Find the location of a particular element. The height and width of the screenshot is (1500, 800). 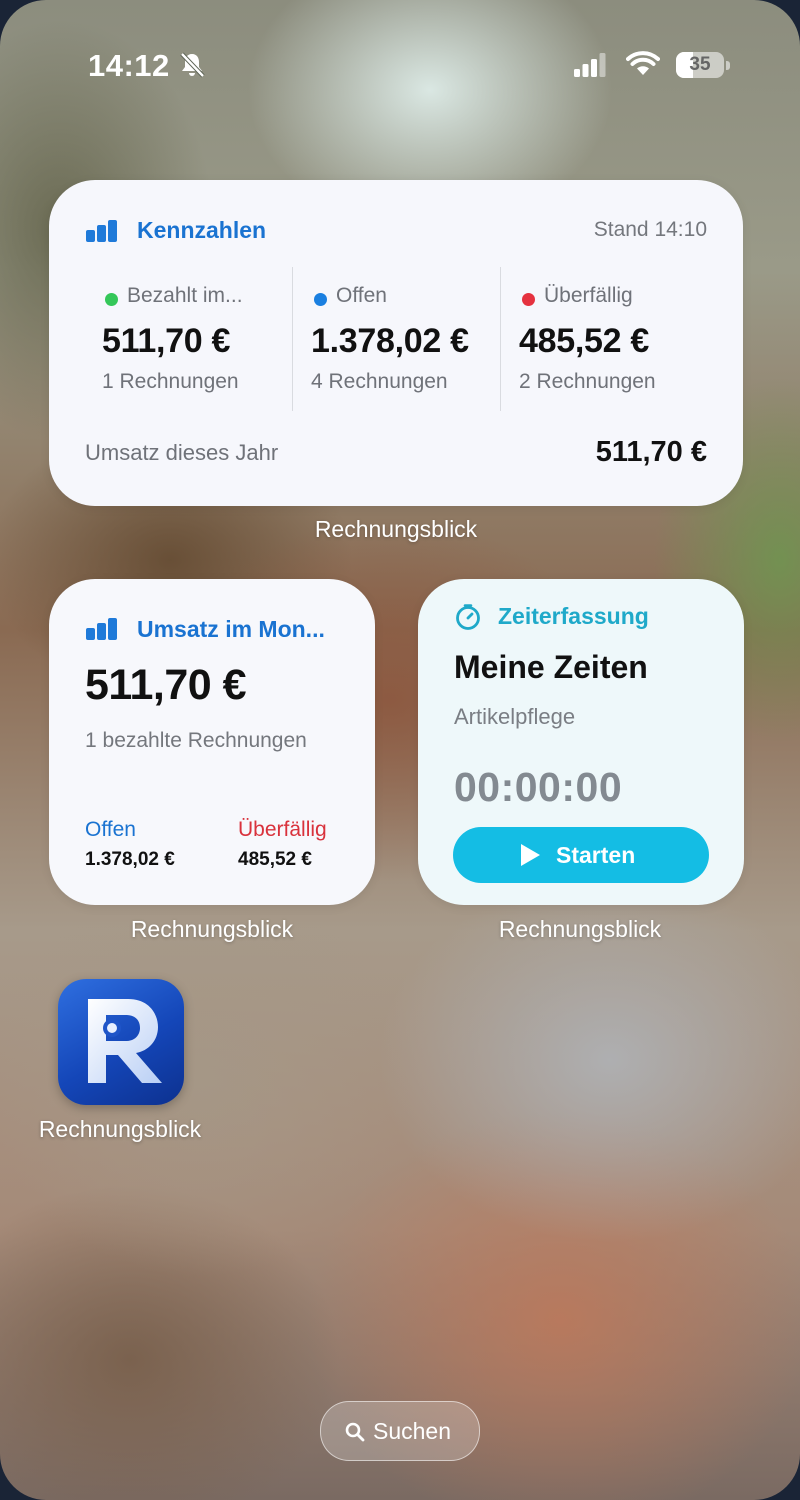

rechnungsblick-app-icon is located at coordinates (121, 1042).